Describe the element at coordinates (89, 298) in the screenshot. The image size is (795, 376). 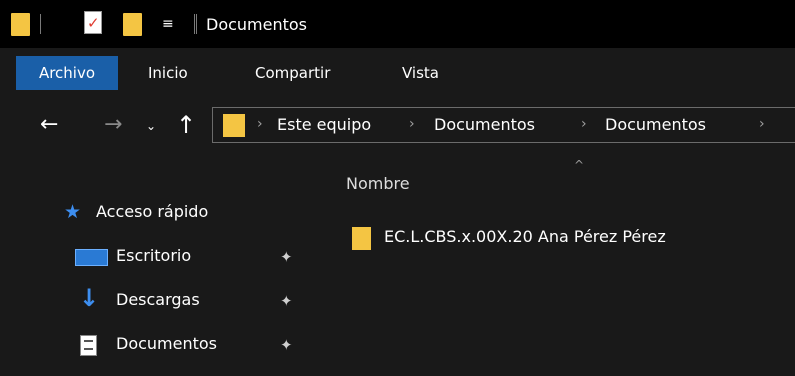
I see `download-arrow-icon: ↓` at that location.